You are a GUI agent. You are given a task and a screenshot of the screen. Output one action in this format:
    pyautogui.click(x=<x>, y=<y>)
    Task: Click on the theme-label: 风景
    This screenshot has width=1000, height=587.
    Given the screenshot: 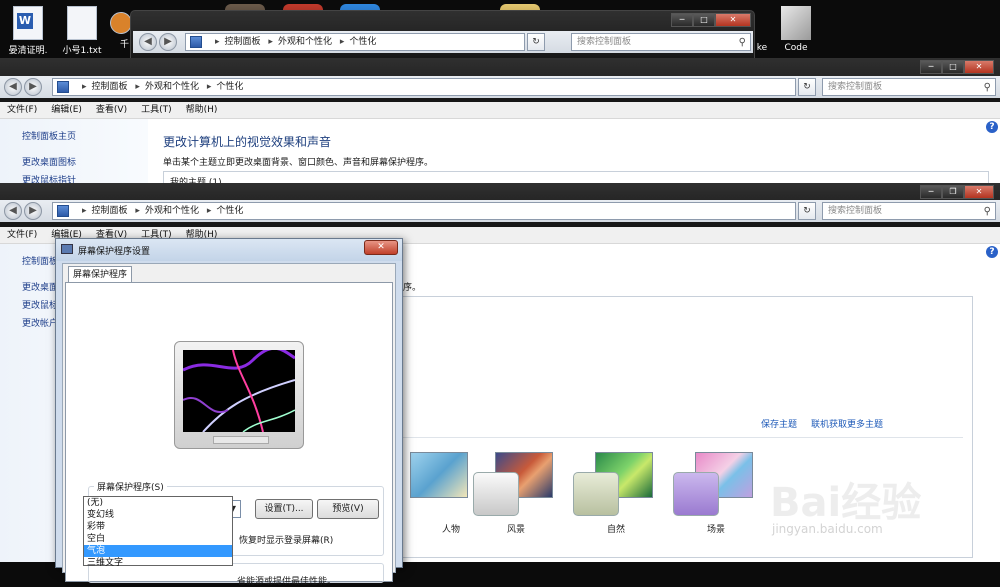 What is the action you would take?
    pyautogui.click(x=515, y=530)
    